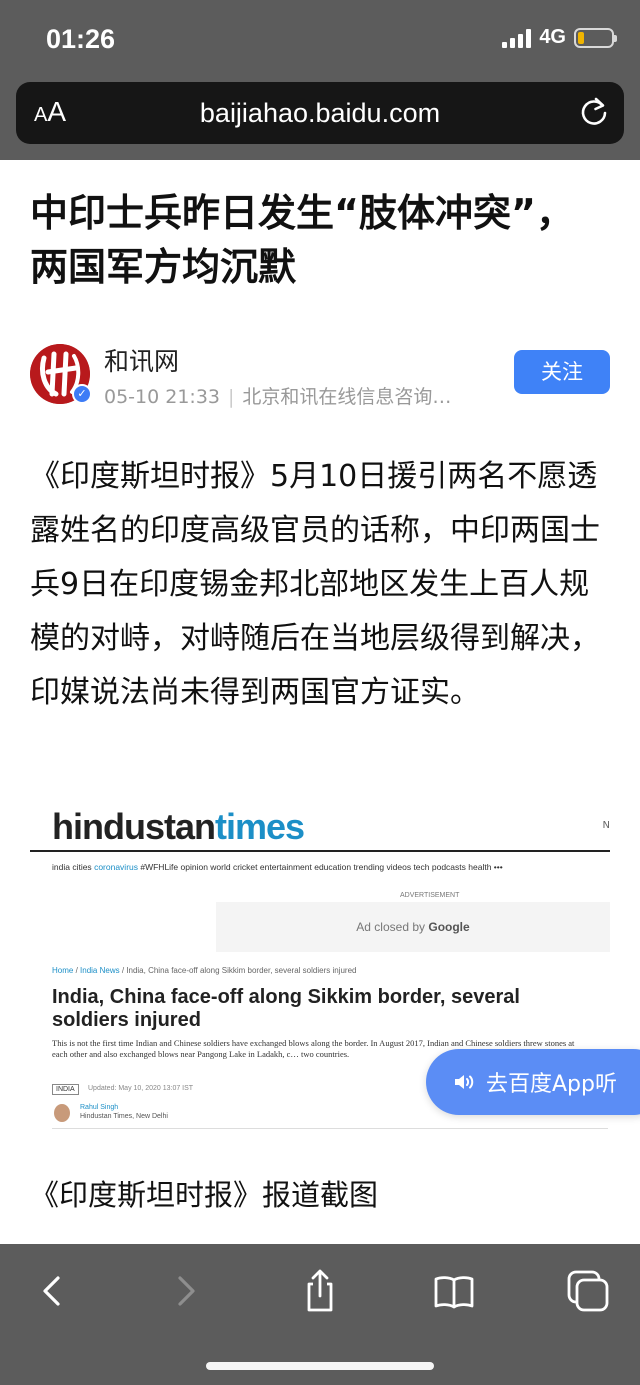 Image resolution: width=640 pixels, height=1385 pixels. I want to click on battery-icon, so click(595, 37).